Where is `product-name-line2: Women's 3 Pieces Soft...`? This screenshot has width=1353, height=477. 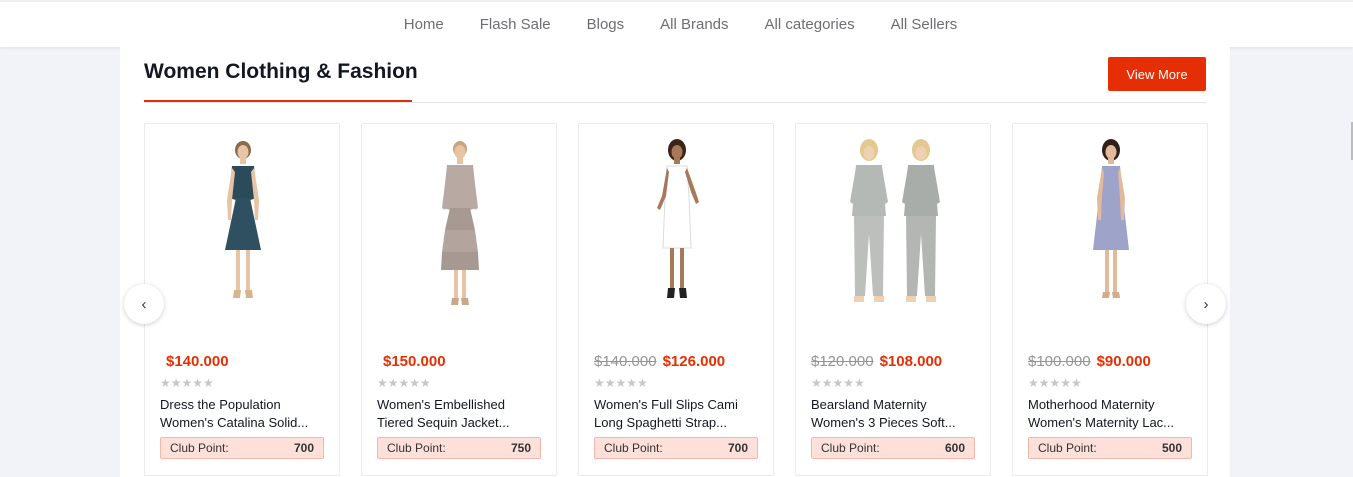
product-name-line2: Women's 3 Pieces Soft... is located at coordinates (883, 422).